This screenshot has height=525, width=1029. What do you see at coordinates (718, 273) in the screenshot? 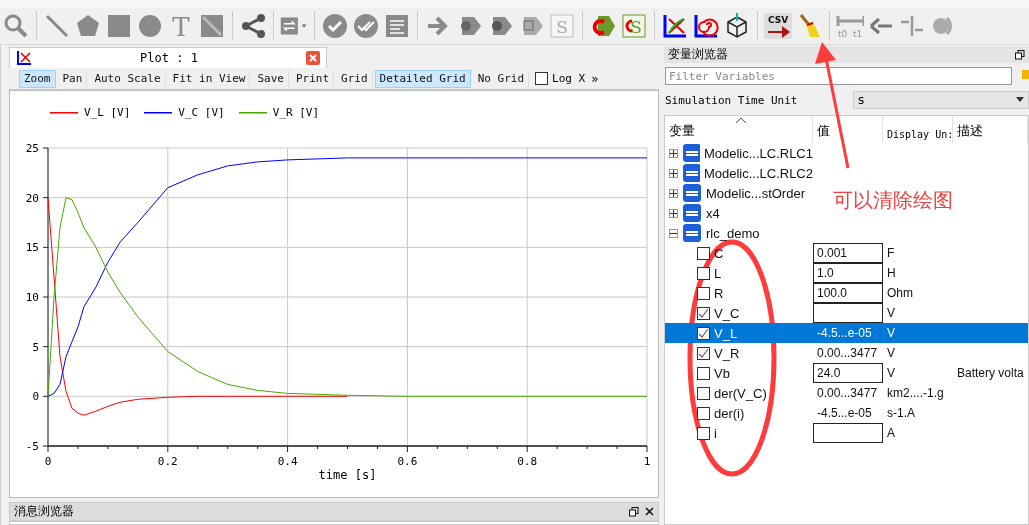
I see `variable-name: L` at bounding box center [718, 273].